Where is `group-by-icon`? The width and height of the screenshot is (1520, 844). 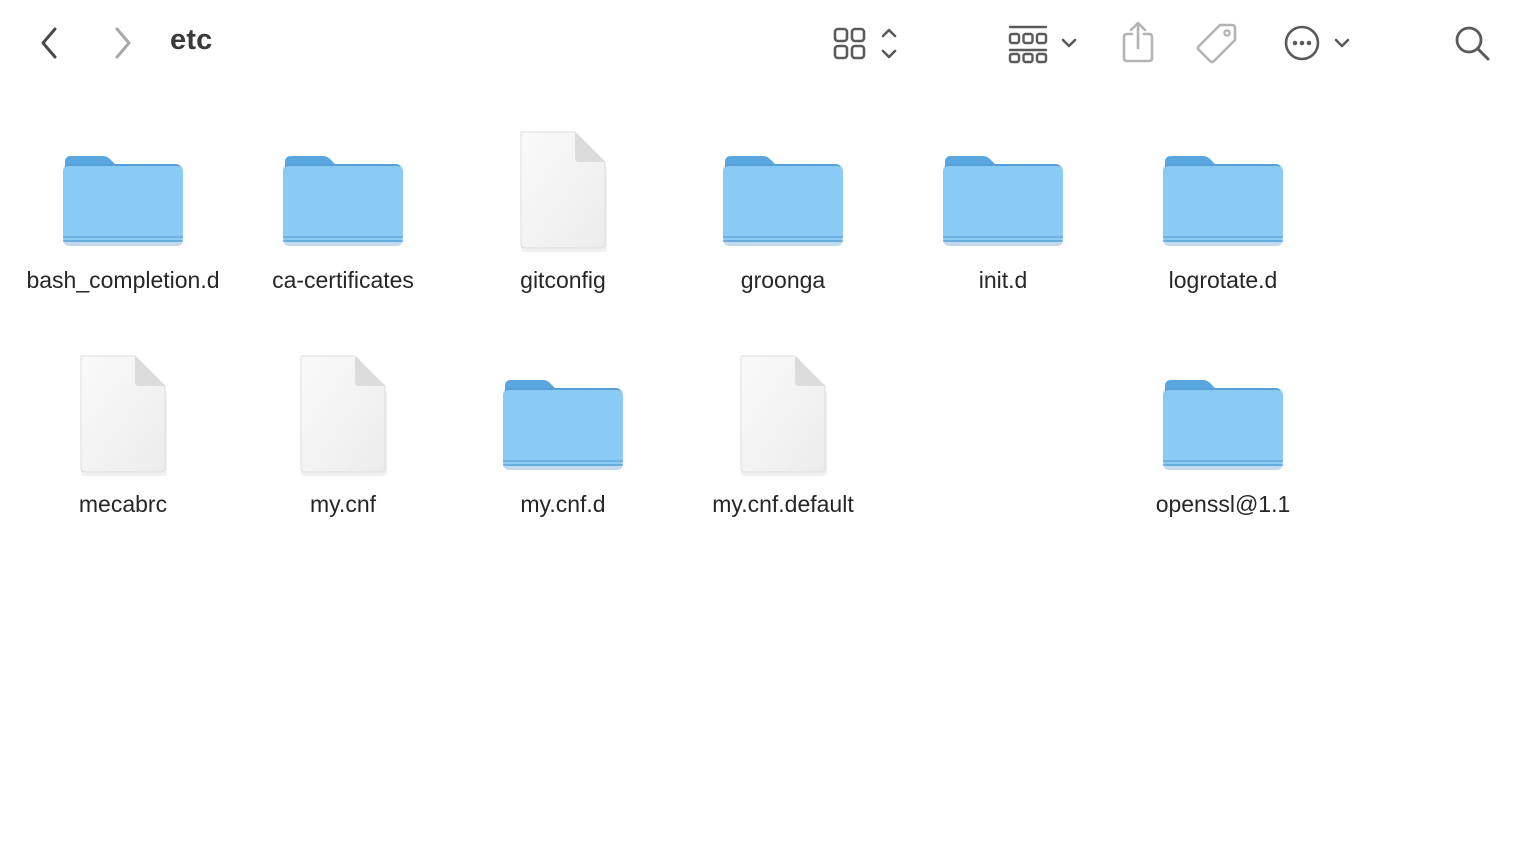 group-by-icon is located at coordinates (1042, 44).